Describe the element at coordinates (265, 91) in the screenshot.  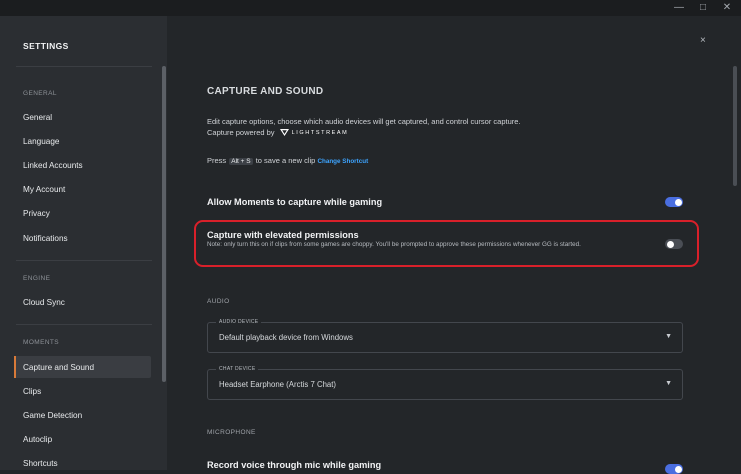
I see `page-title: CAPTURE AND SOUND` at that location.